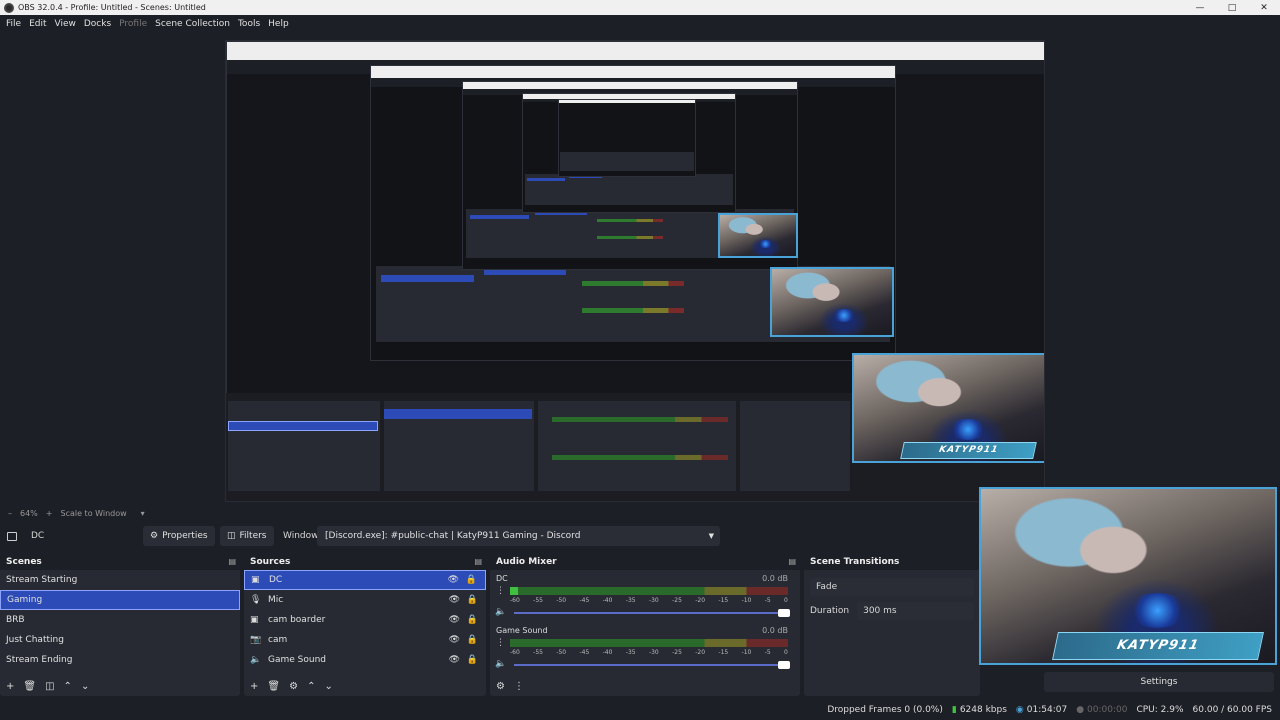 This screenshot has height=720, width=1280. Describe the element at coordinates (365, 600) in the screenshot. I see `source-item-mic: 🎙 Mic 👁 🔒` at that location.